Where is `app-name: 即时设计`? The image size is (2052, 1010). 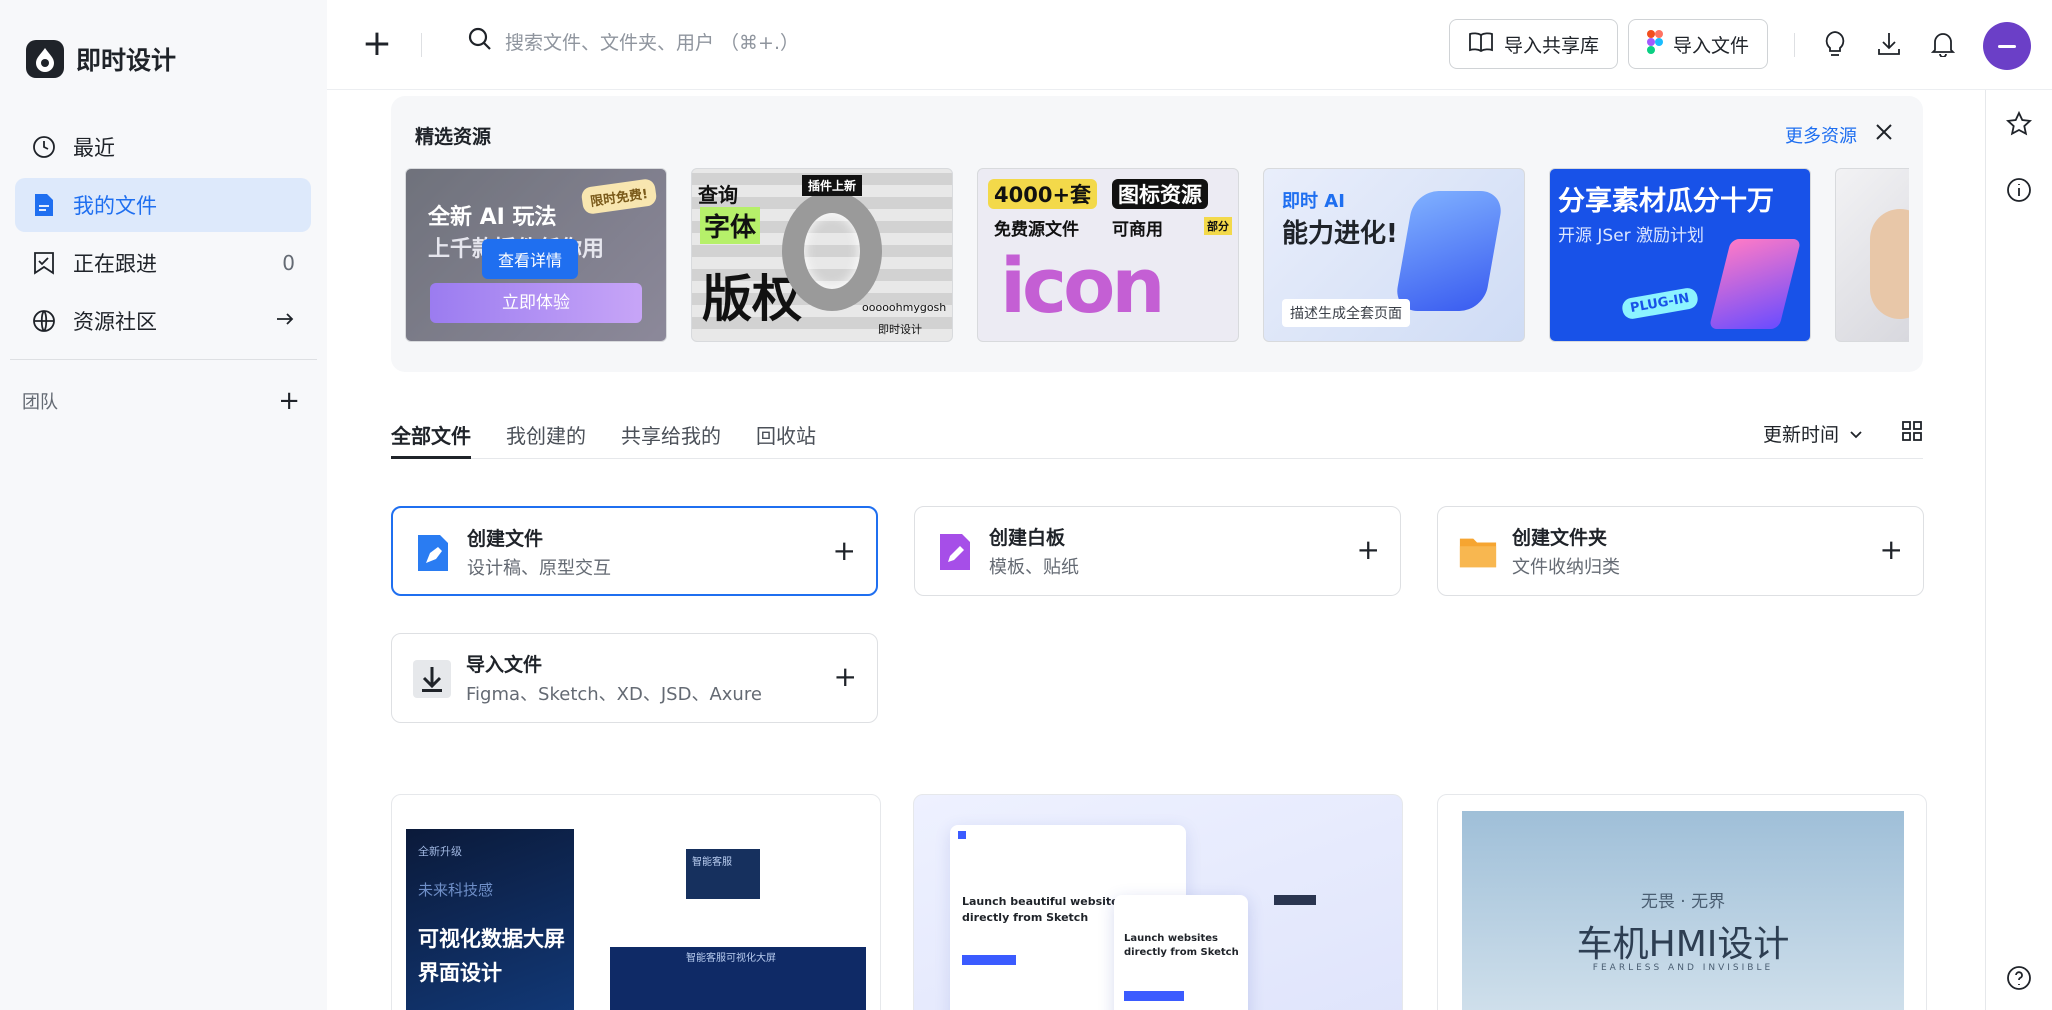
app-name: 即时设计 is located at coordinates (126, 60).